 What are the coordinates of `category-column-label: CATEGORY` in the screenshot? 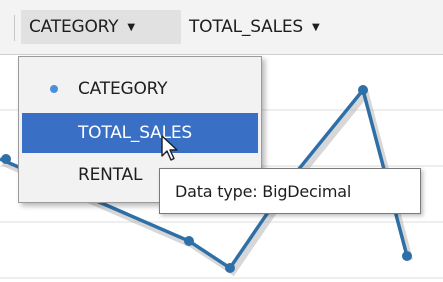 It's located at (74, 27).